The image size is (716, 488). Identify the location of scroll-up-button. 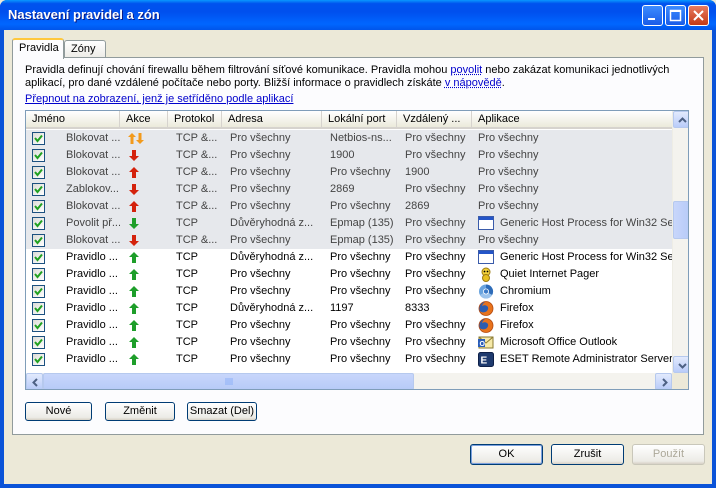
(680, 119).